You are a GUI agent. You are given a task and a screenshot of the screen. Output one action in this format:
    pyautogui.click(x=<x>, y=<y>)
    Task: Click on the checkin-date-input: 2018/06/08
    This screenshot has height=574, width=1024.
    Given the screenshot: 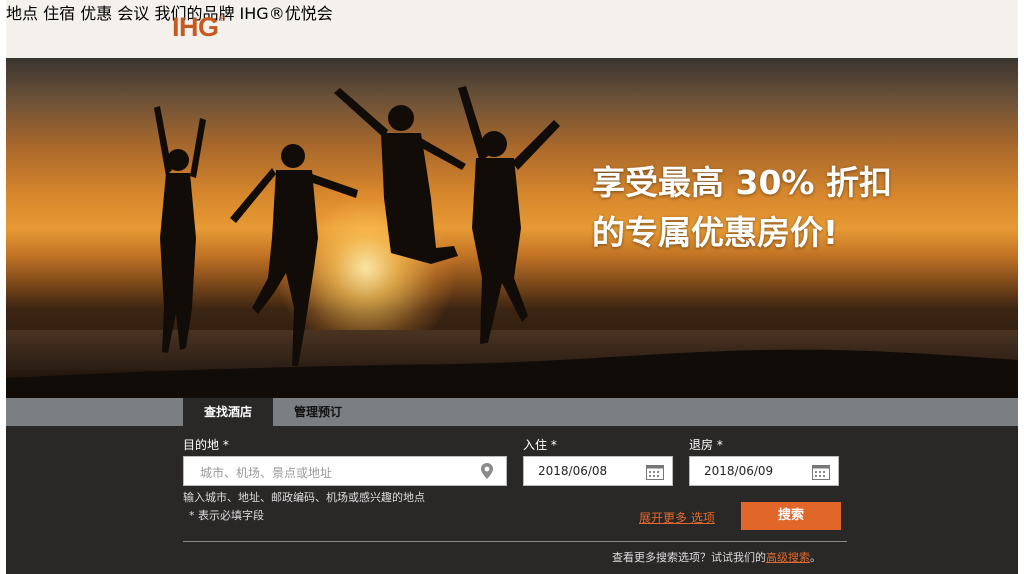 What is the action you would take?
    pyautogui.click(x=598, y=471)
    